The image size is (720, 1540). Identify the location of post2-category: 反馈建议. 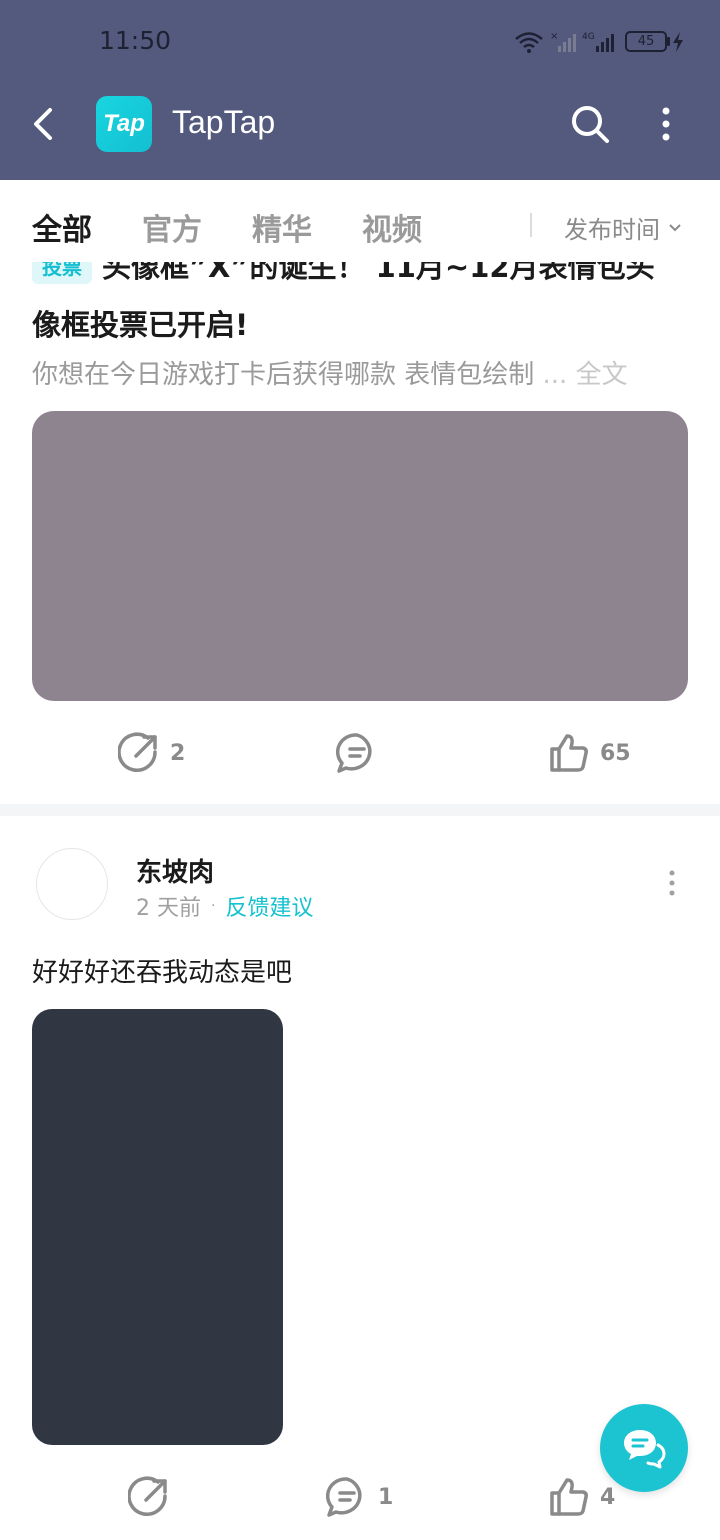
(269, 906).